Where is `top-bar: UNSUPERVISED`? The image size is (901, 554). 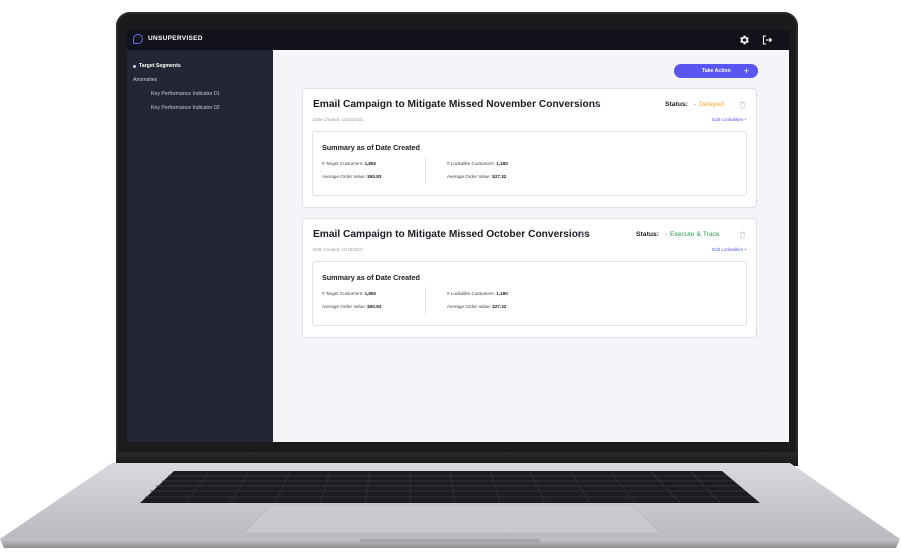
top-bar: UNSUPERVISED is located at coordinates (458, 40).